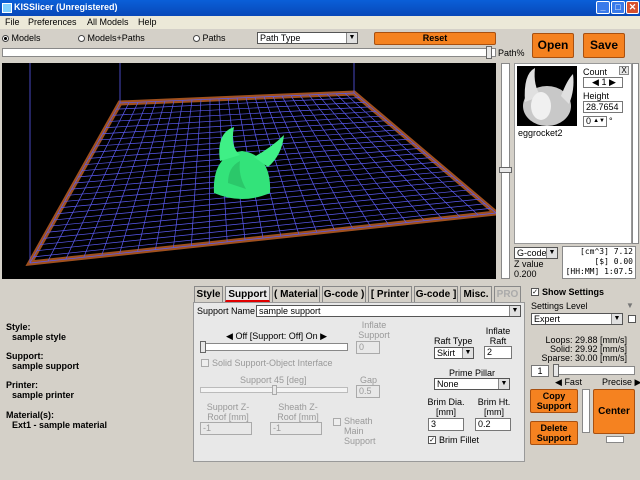  What do you see at coordinates (624, 70) in the screenshot?
I see `remove-model-button: X` at bounding box center [624, 70].